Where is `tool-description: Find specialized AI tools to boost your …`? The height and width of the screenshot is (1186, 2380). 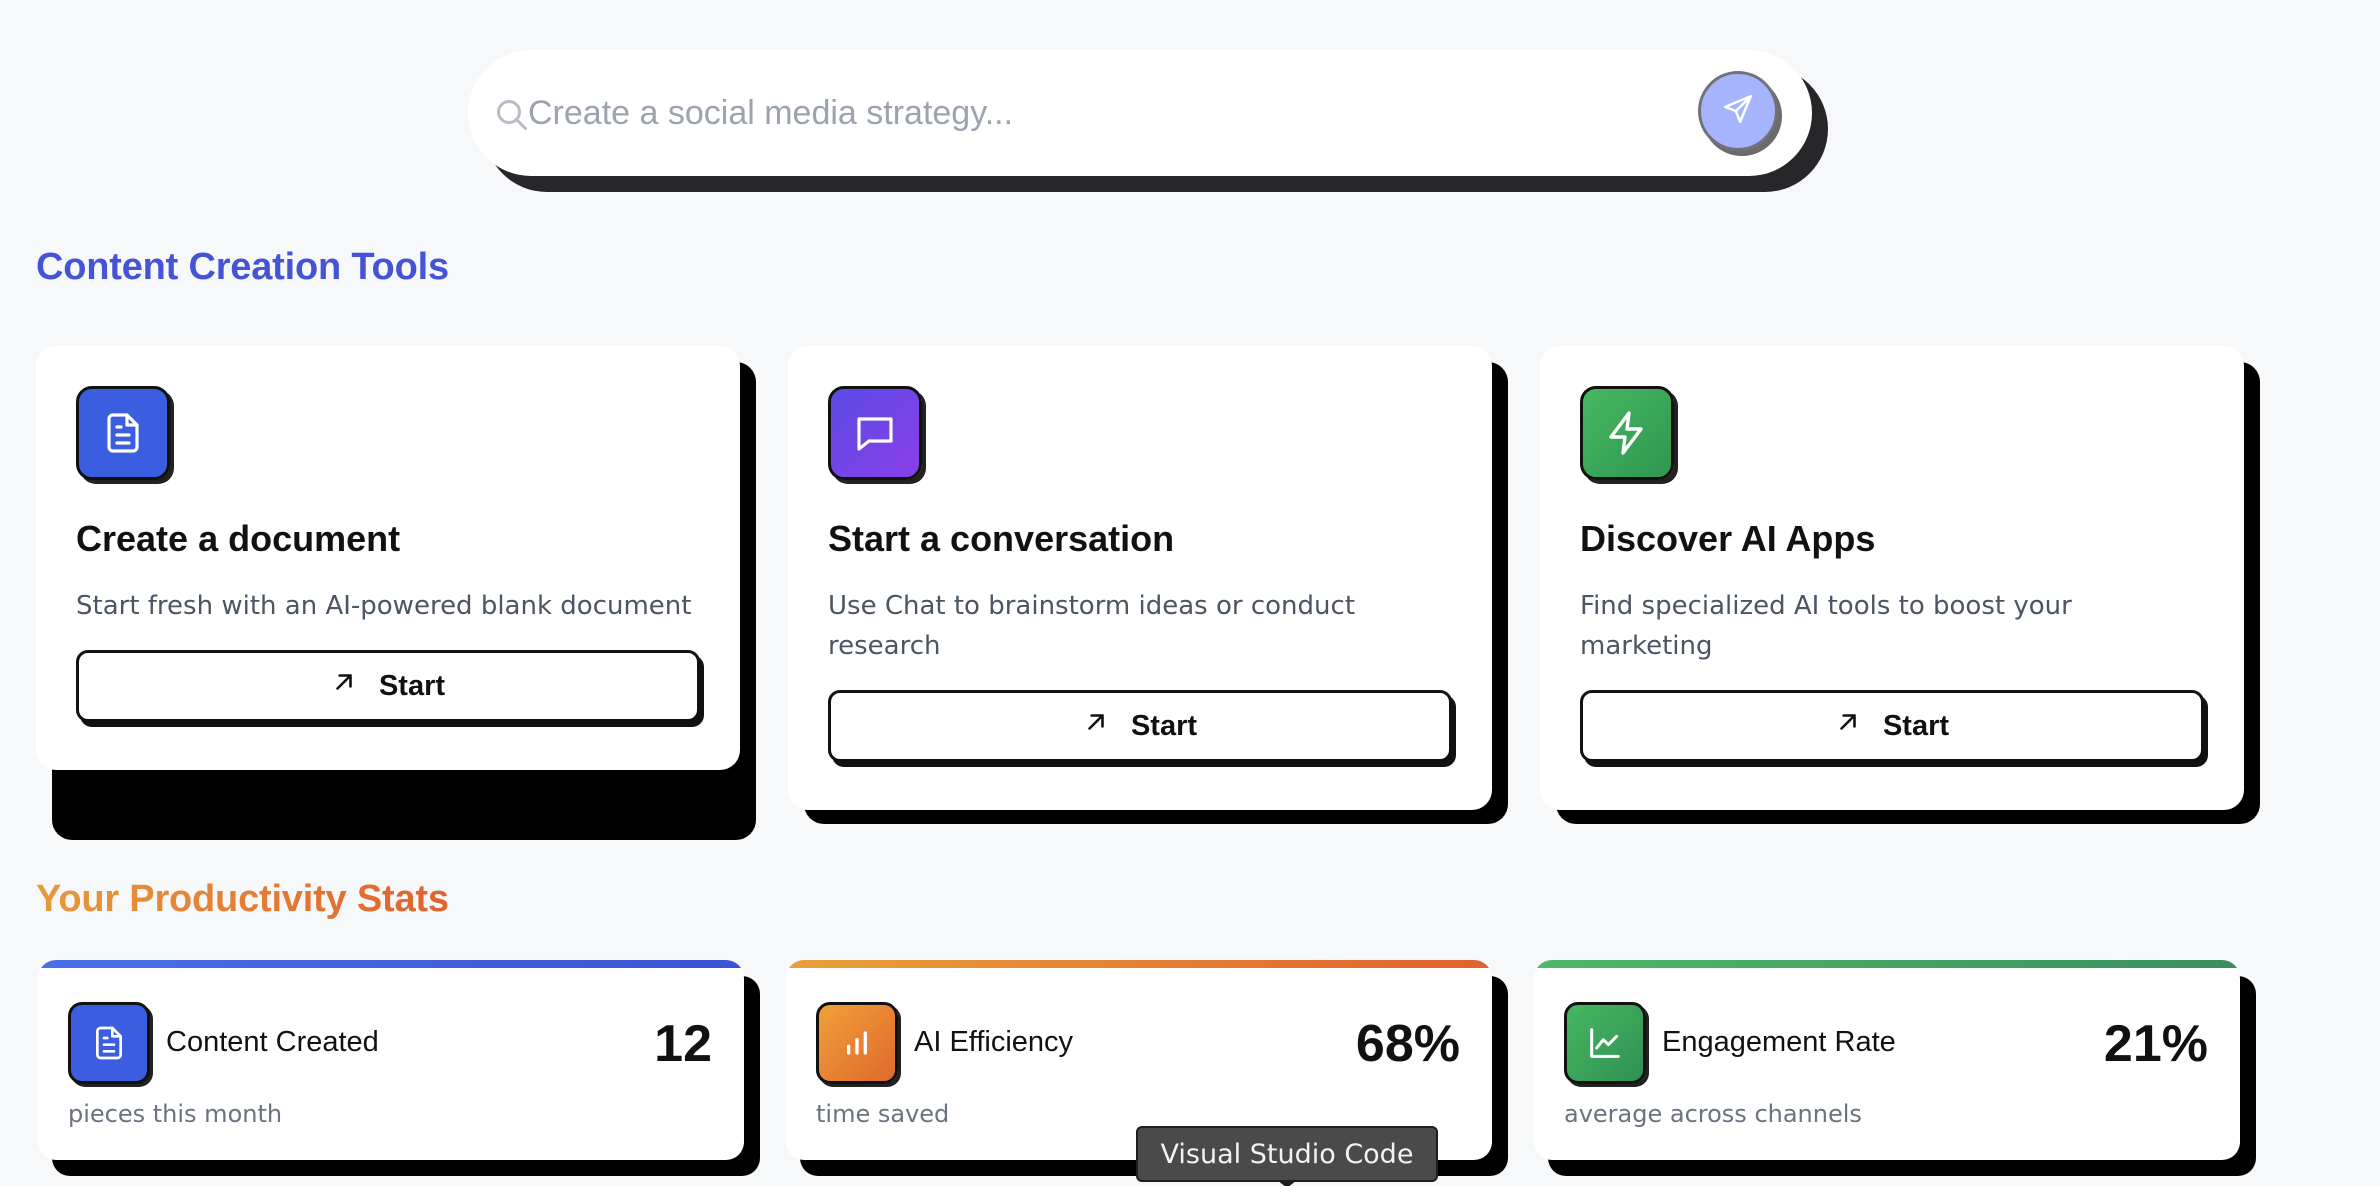 tool-description: Find specialized AI tools to boost your … is located at coordinates (1826, 626).